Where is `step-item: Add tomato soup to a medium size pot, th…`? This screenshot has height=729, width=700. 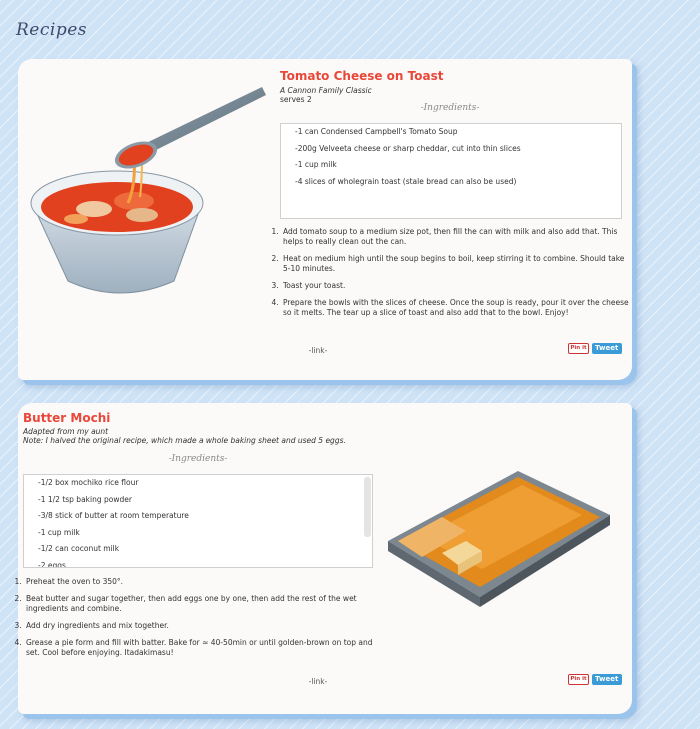
step-item: Add tomato soup to a medium size pot, th… is located at coordinates (457, 237).